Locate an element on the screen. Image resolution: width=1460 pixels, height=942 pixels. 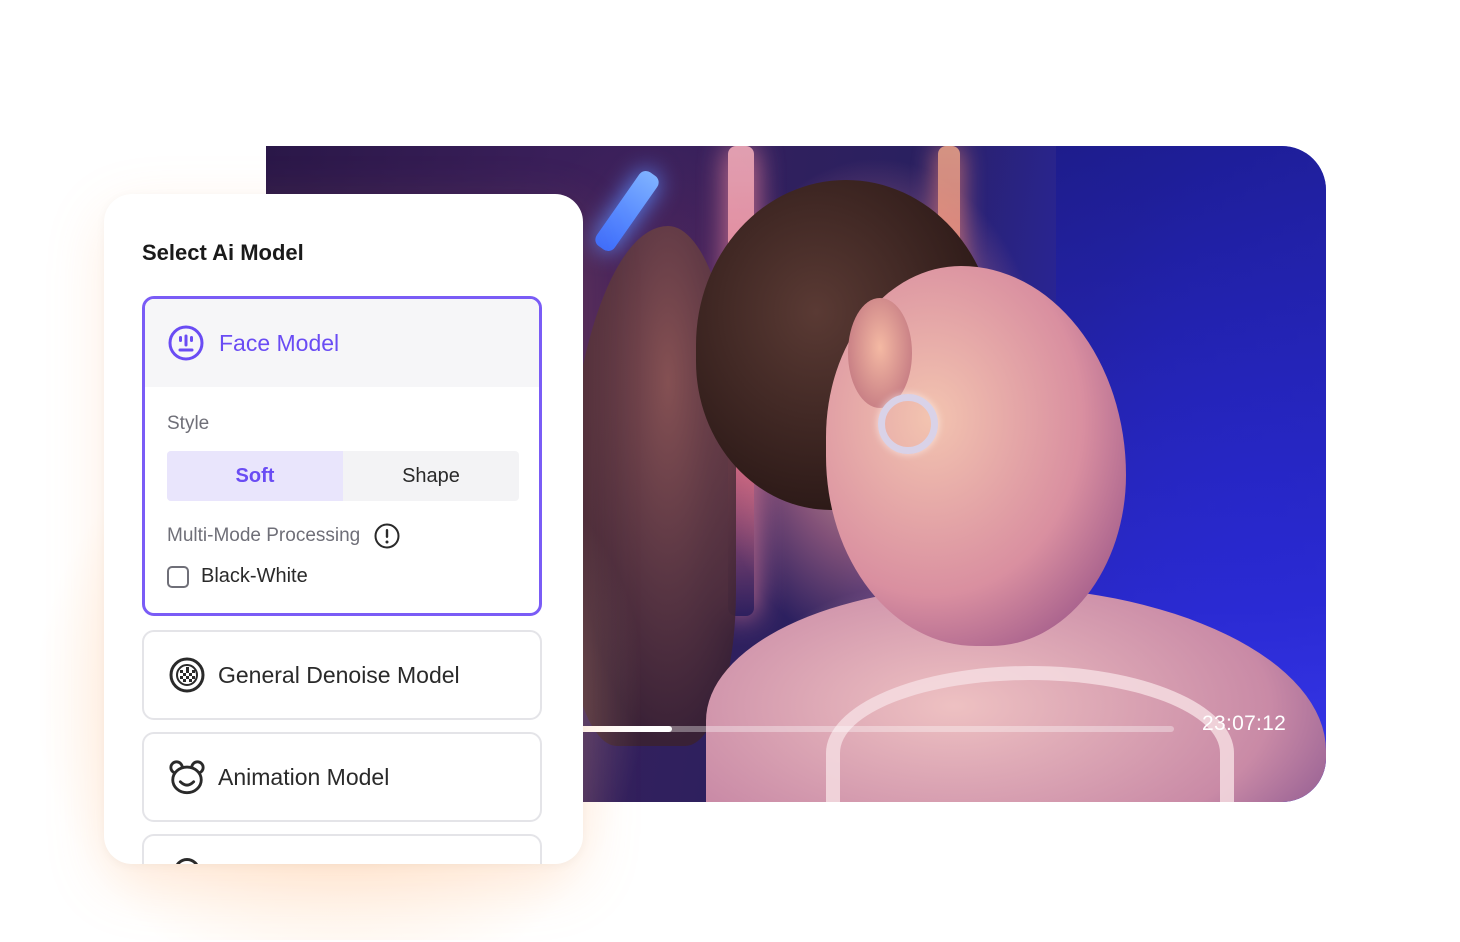
style-option-soft: Soft is located at coordinates (255, 476).